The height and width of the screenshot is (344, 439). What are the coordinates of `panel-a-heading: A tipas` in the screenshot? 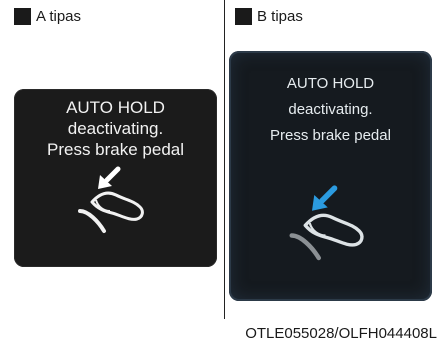 It's located at (47, 16).